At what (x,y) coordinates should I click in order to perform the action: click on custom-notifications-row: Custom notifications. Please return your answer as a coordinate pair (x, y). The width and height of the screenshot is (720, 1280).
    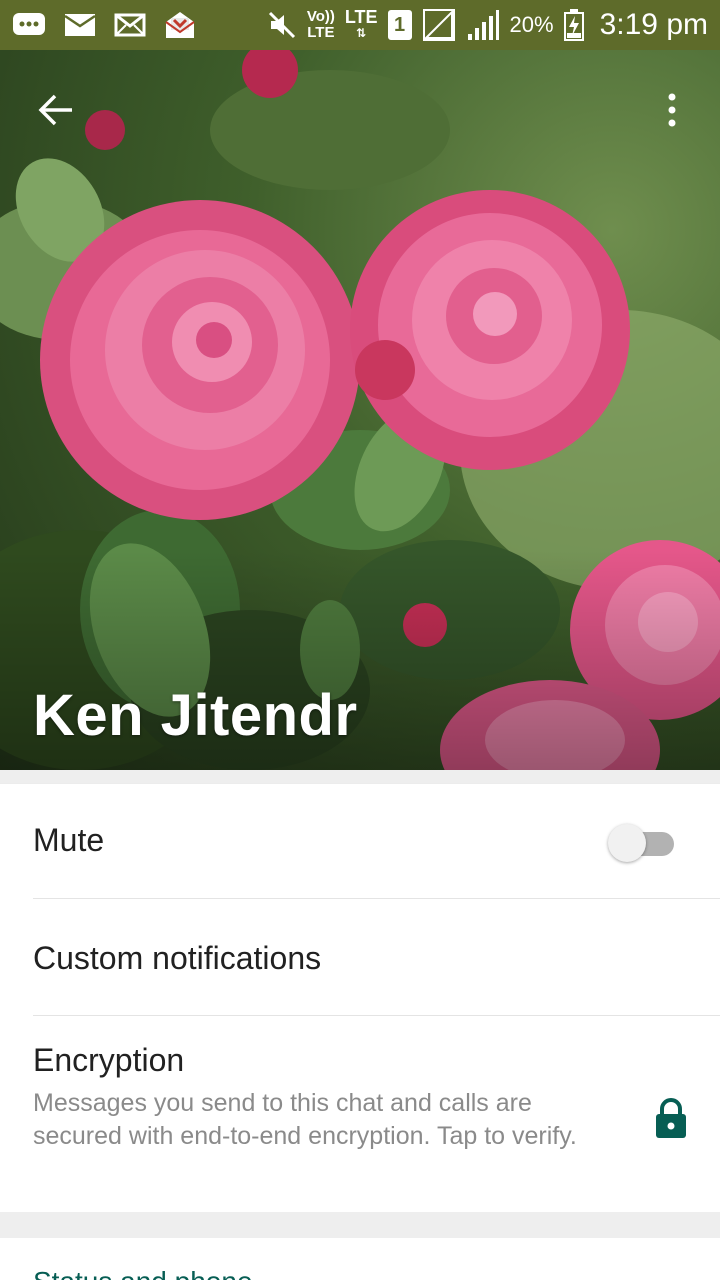
    Looking at the image, I should click on (376, 958).